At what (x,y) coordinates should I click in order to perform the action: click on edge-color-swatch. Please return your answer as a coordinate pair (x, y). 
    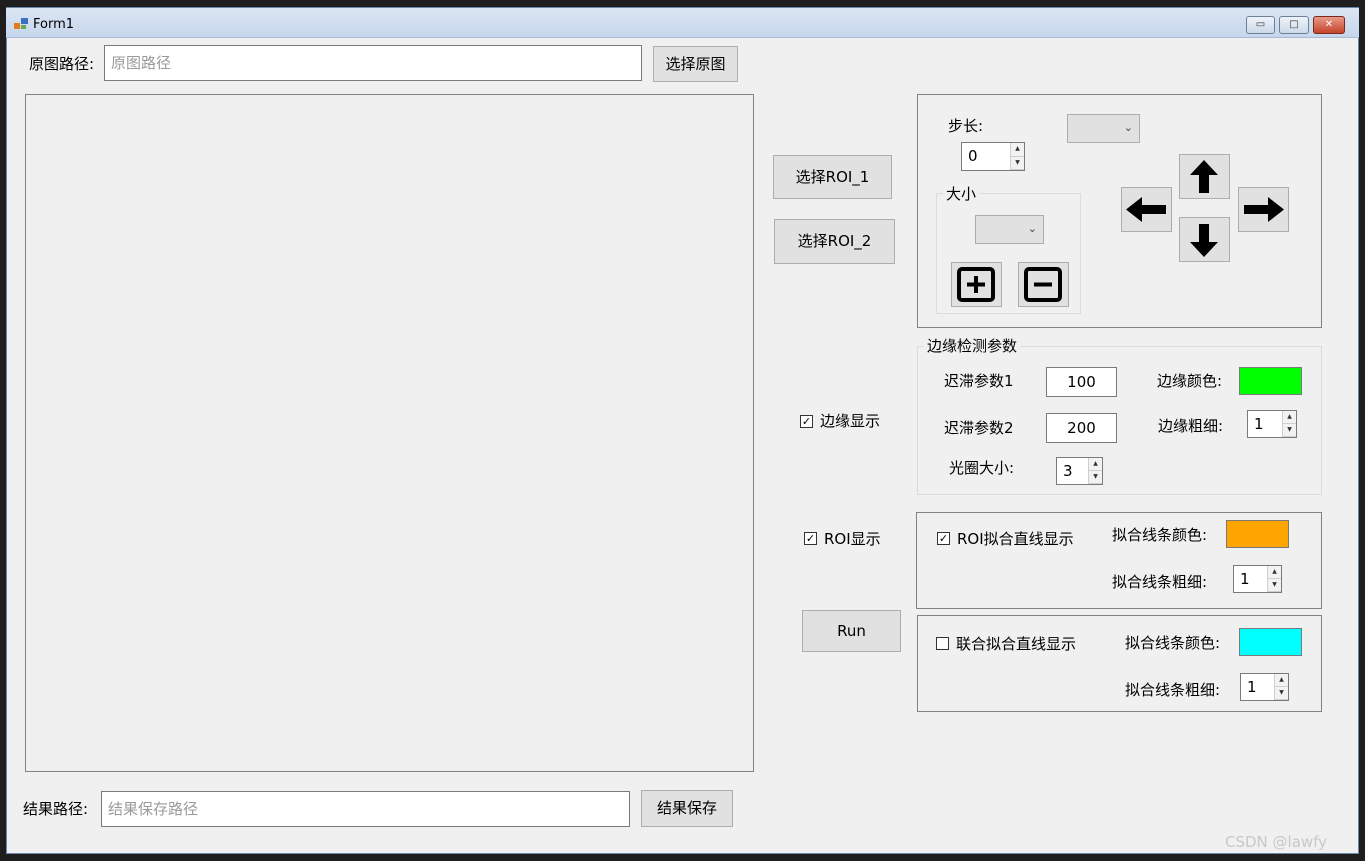
    Looking at the image, I should click on (1270, 381).